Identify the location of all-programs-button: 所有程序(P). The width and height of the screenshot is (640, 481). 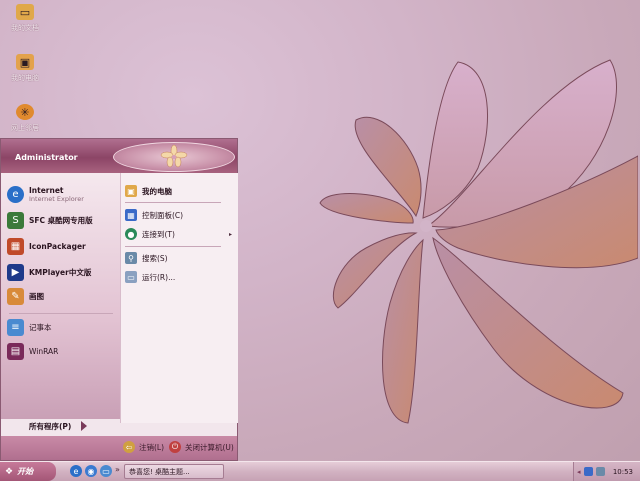
(60, 426).